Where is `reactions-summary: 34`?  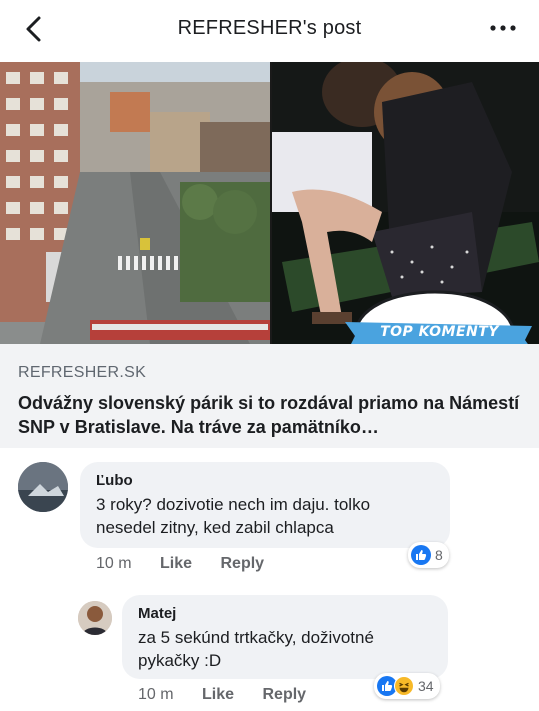
reactions-summary: 34 is located at coordinates (407, 686).